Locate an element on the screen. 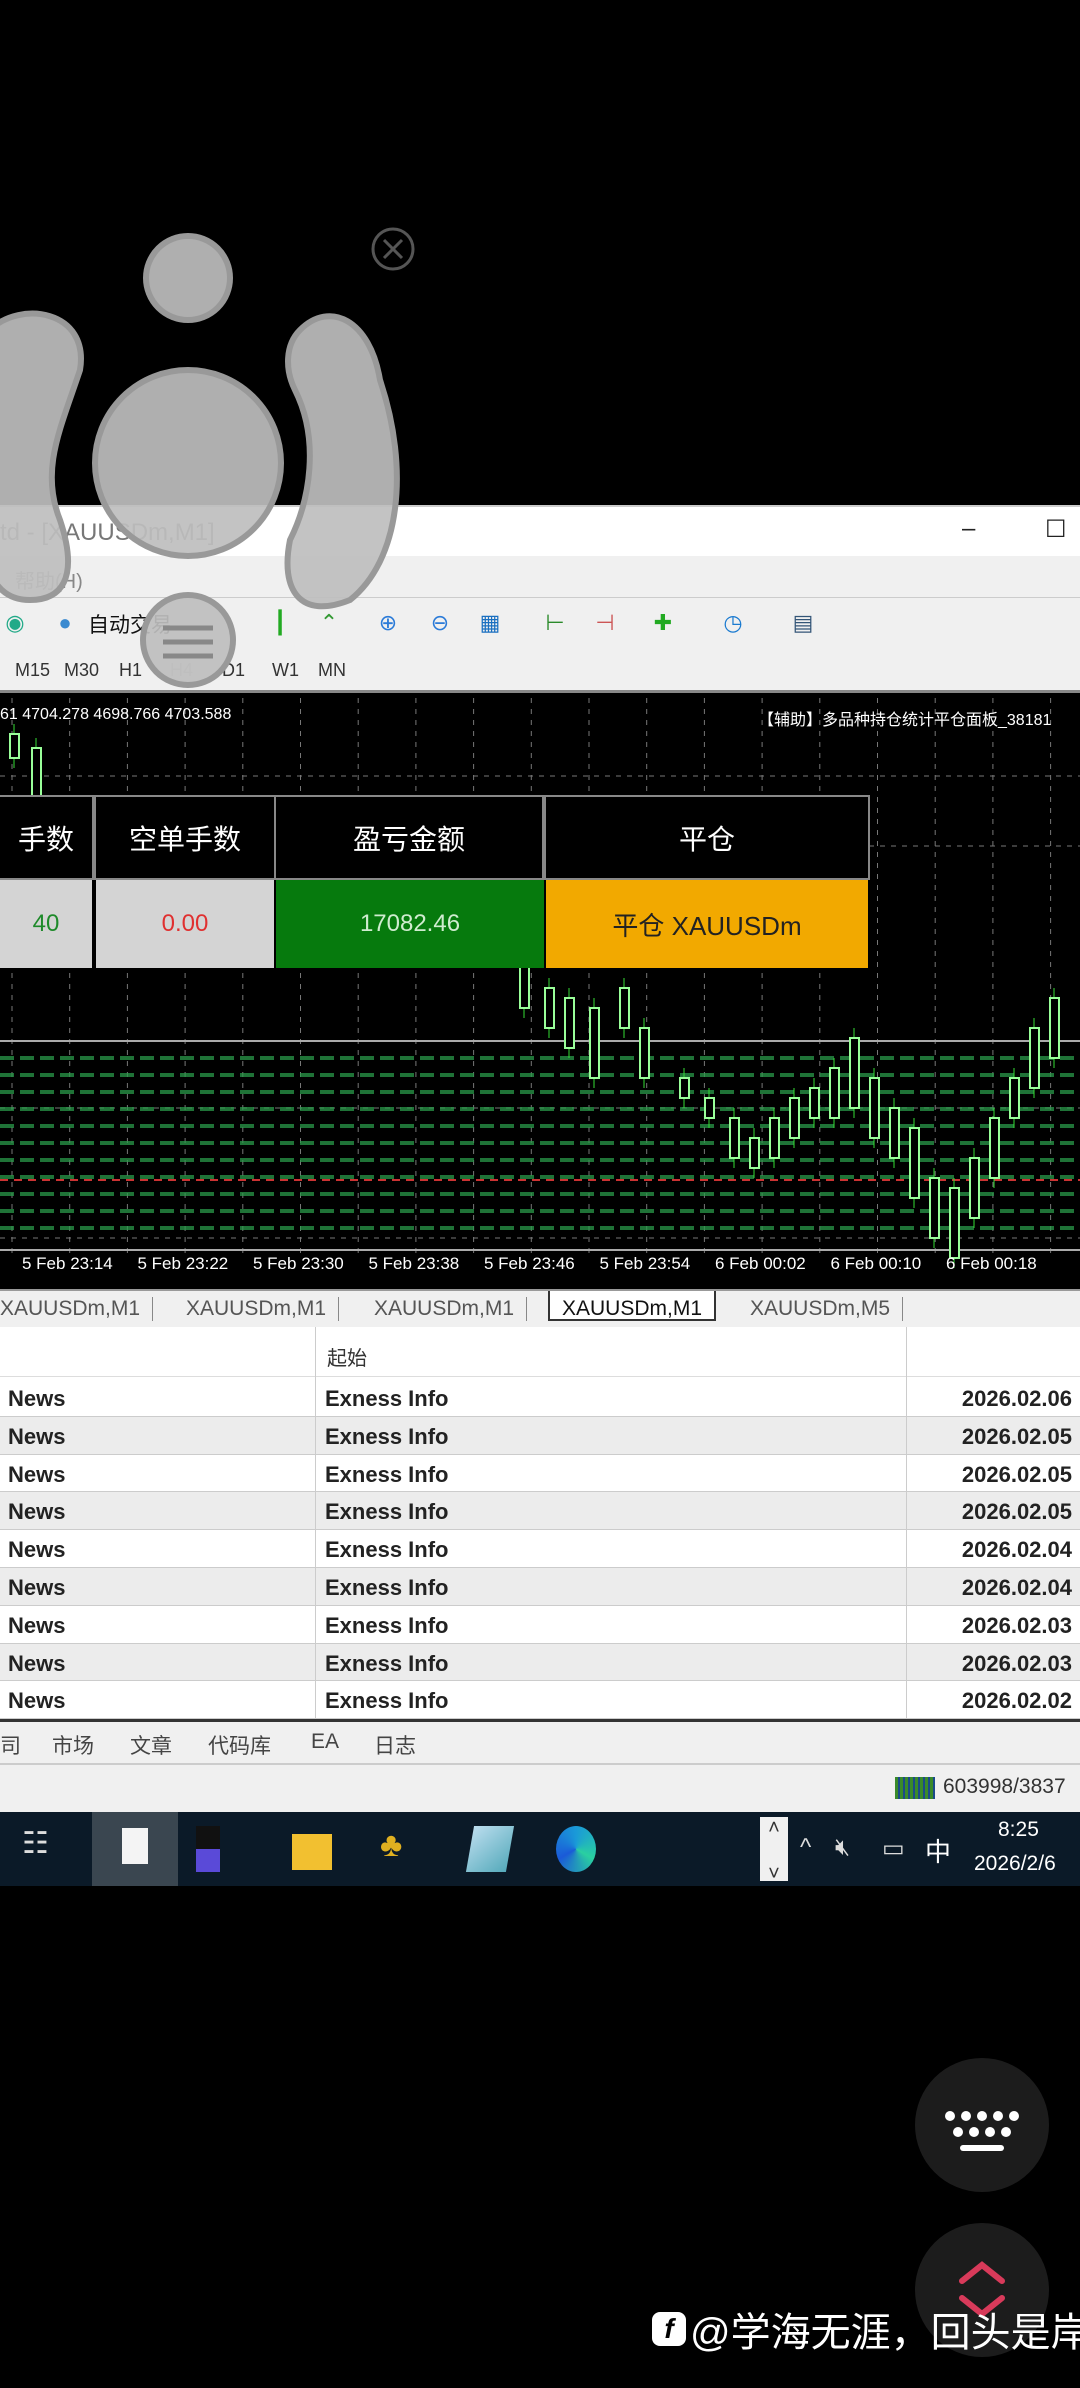 This screenshot has width=1080, height=2388. tab-chart-4: XAUUSDm,M1 is located at coordinates (632, 1306).